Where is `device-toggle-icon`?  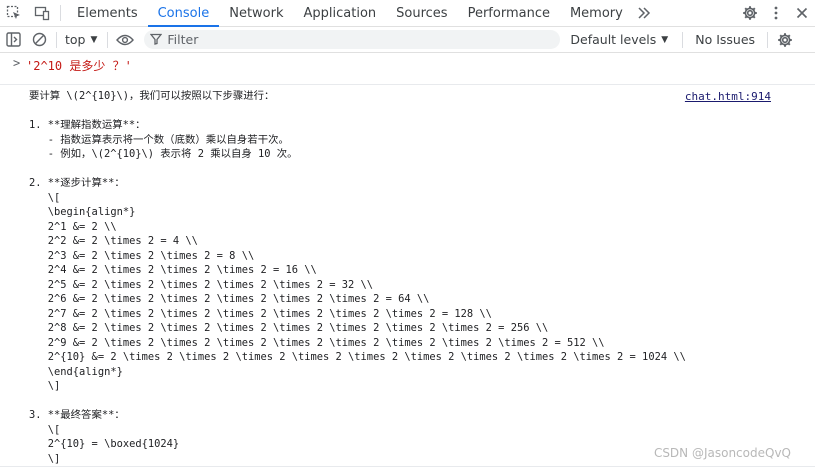 device-toggle-icon is located at coordinates (42, 13).